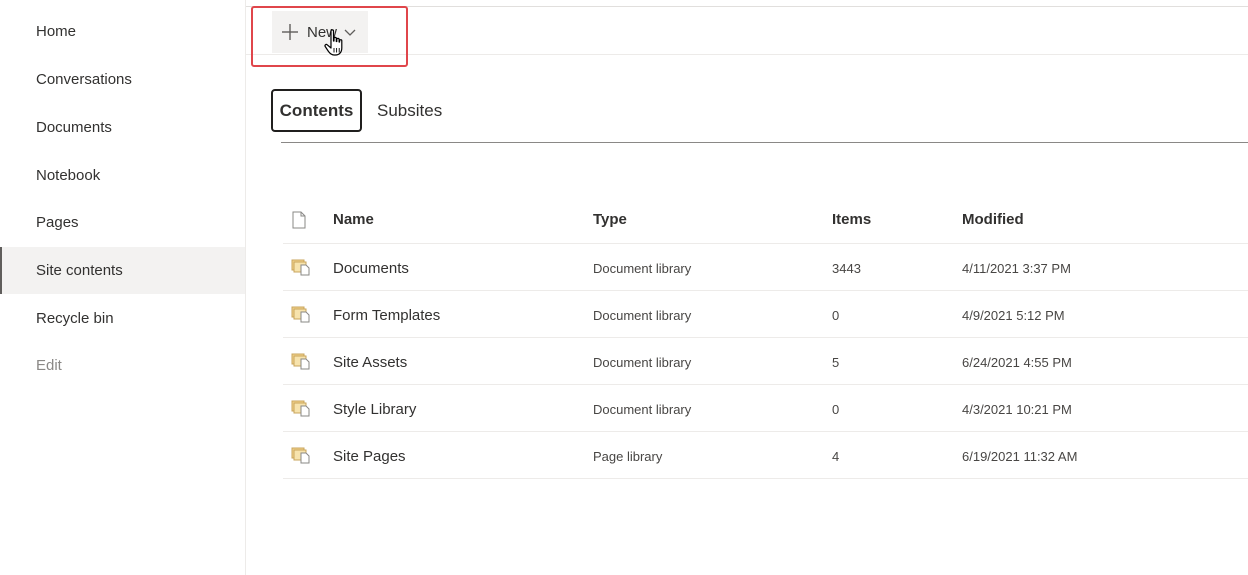  Describe the element at coordinates (75, 318) in the screenshot. I see `nav-item-label: Recycle bin` at that location.